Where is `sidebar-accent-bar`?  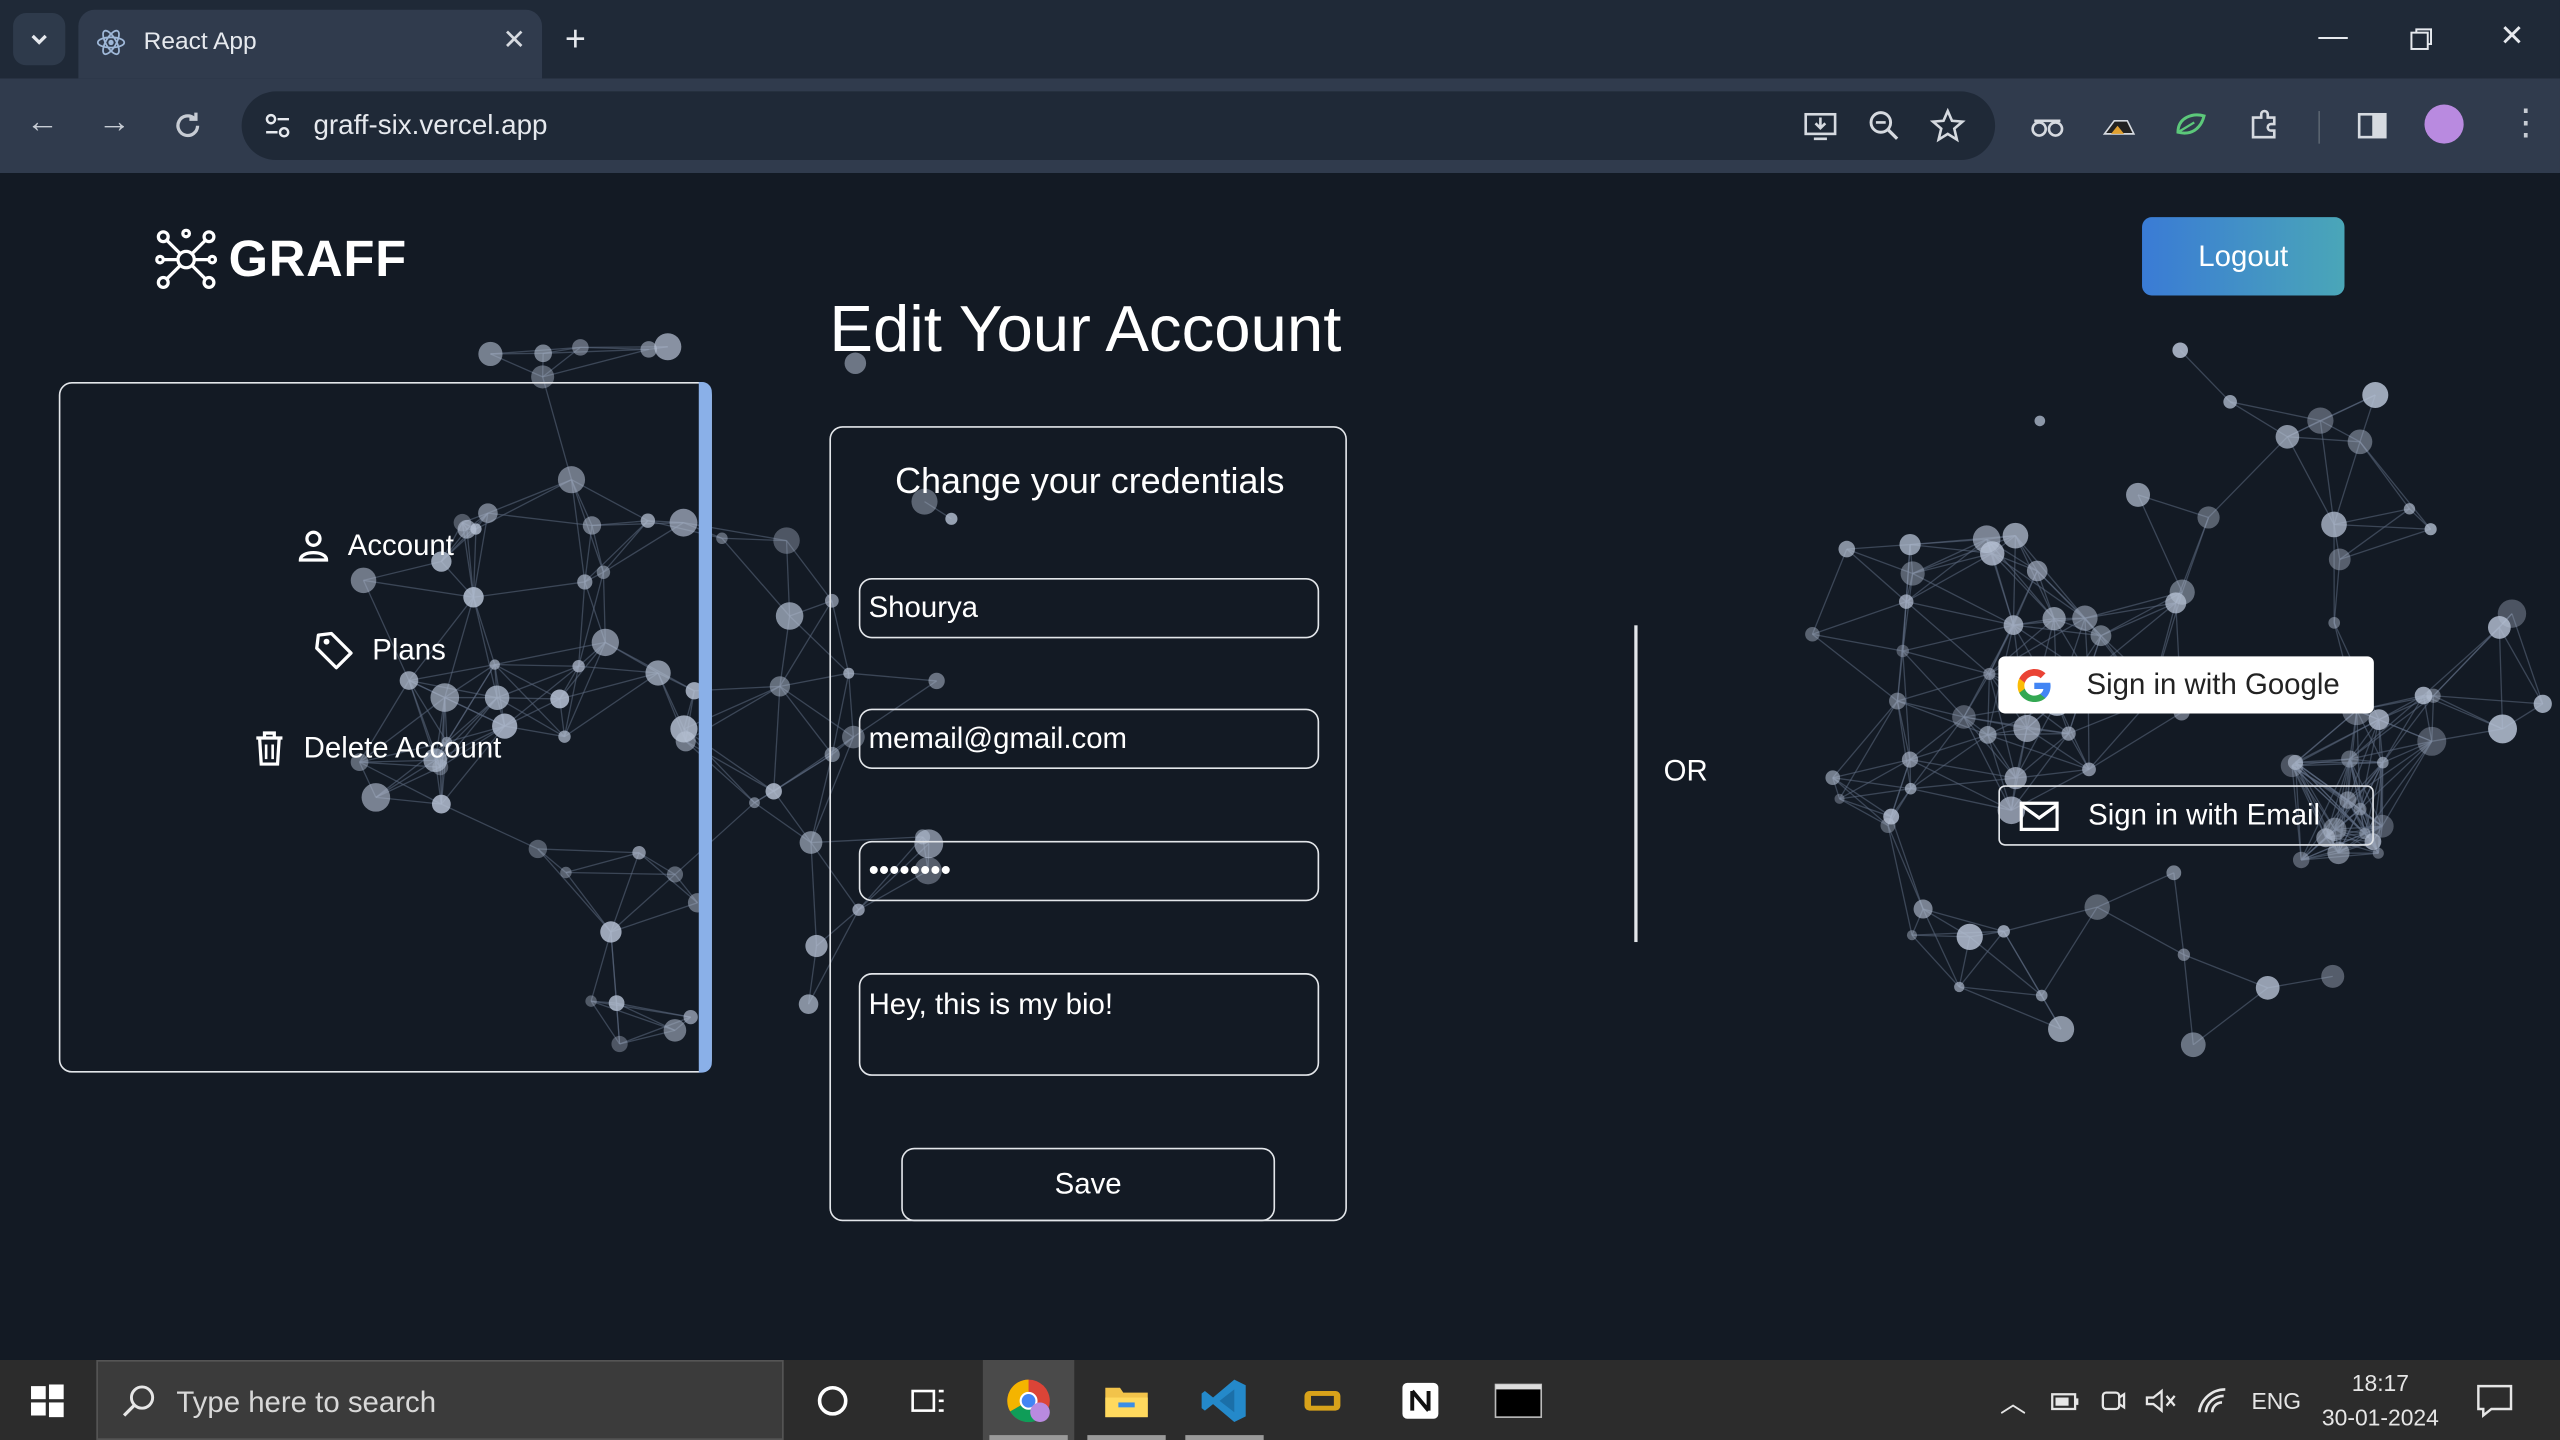 sidebar-accent-bar is located at coordinates (705, 727).